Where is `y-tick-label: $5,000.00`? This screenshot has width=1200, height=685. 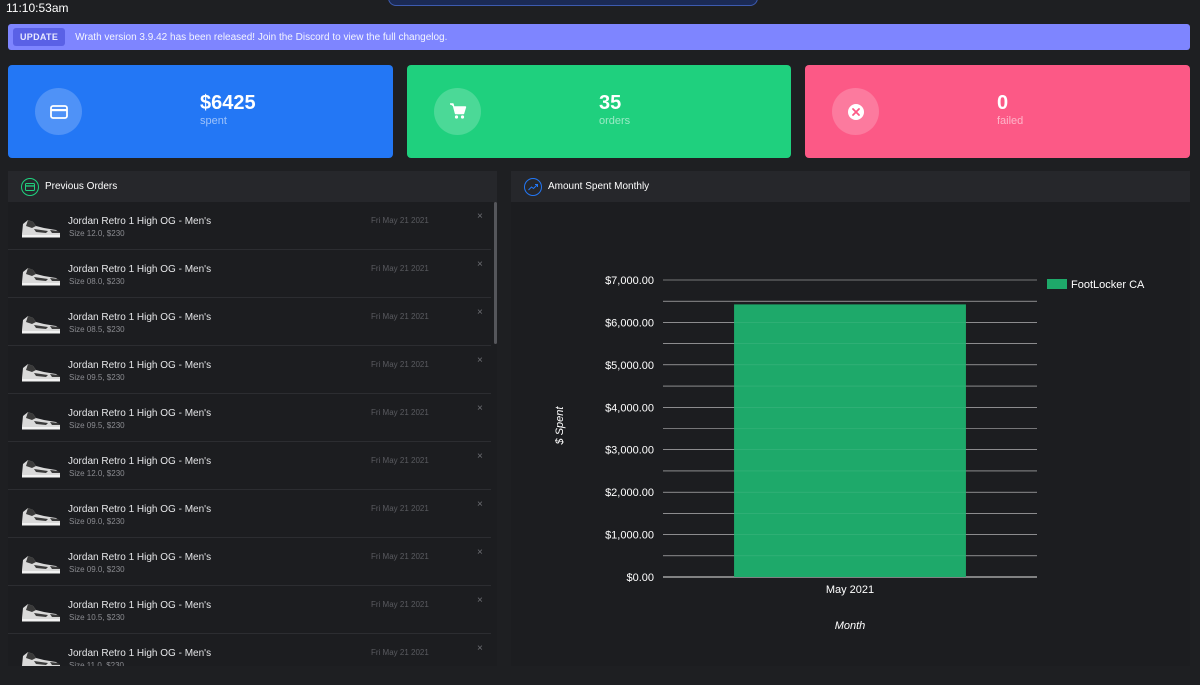
y-tick-label: $5,000.00 is located at coordinates (629, 366).